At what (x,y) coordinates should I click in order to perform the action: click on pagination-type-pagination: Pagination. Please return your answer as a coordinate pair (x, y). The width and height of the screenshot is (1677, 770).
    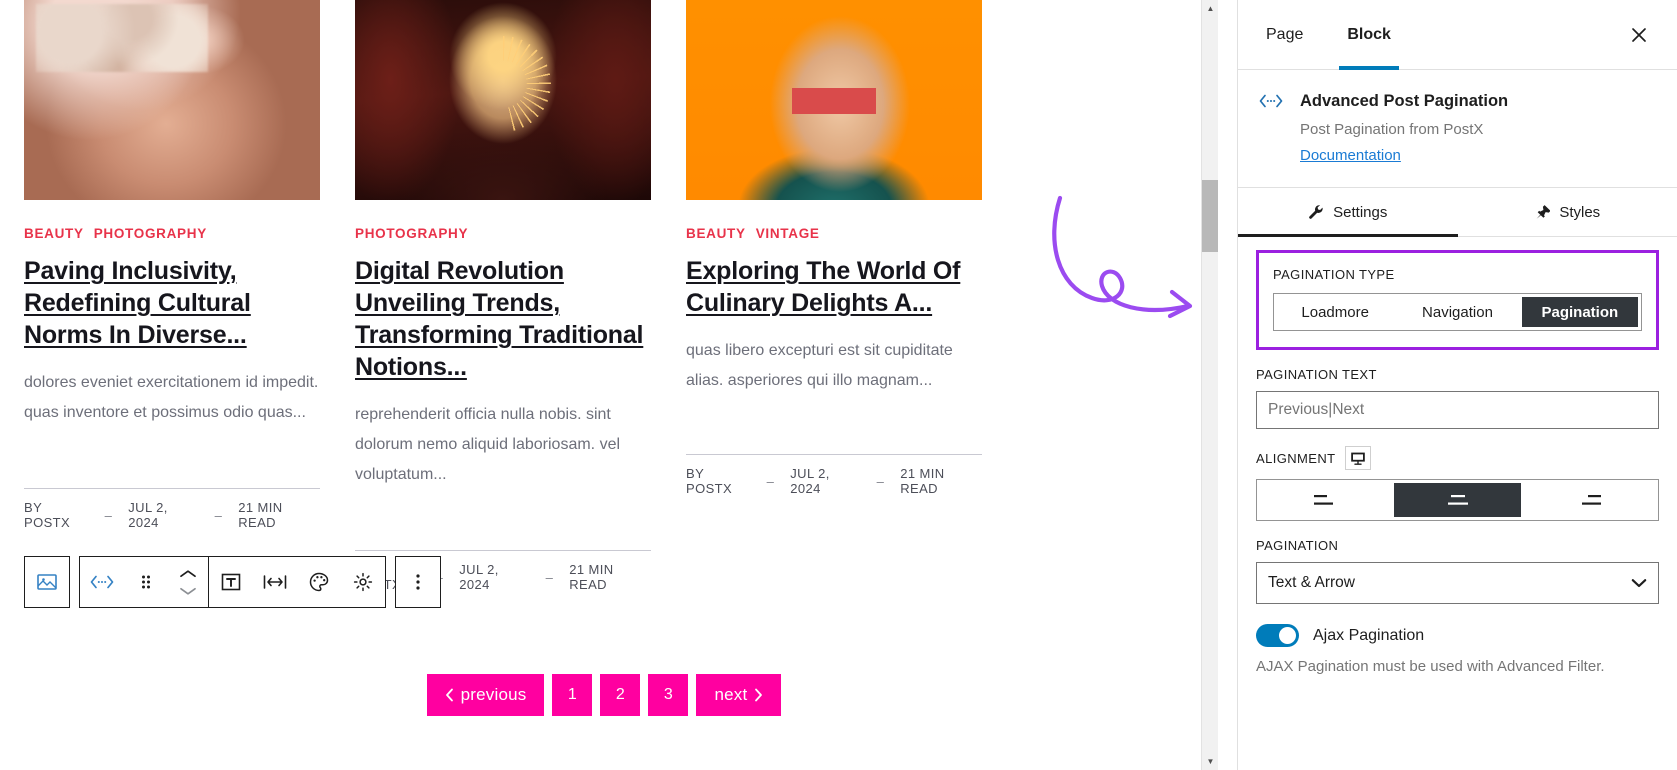
    Looking at the image, I should click on (1579, 312).